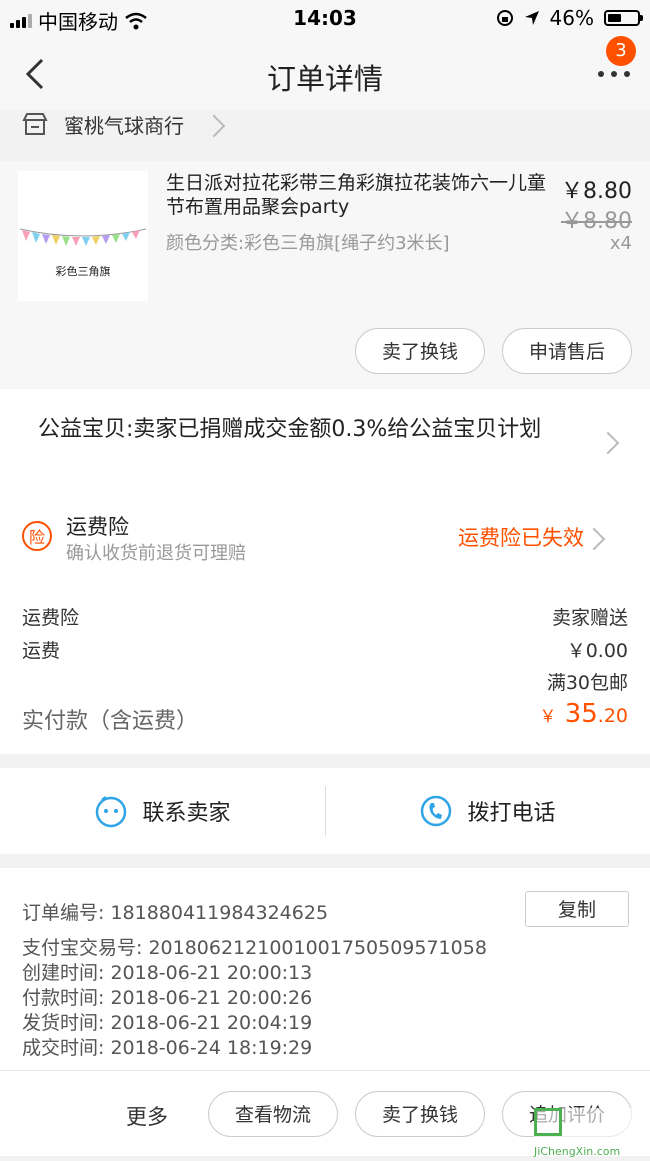  What do you see at coordinates (147, 1116) in the screenshot?
I see `more-button: 更多` at bounding box center [147, 1116].